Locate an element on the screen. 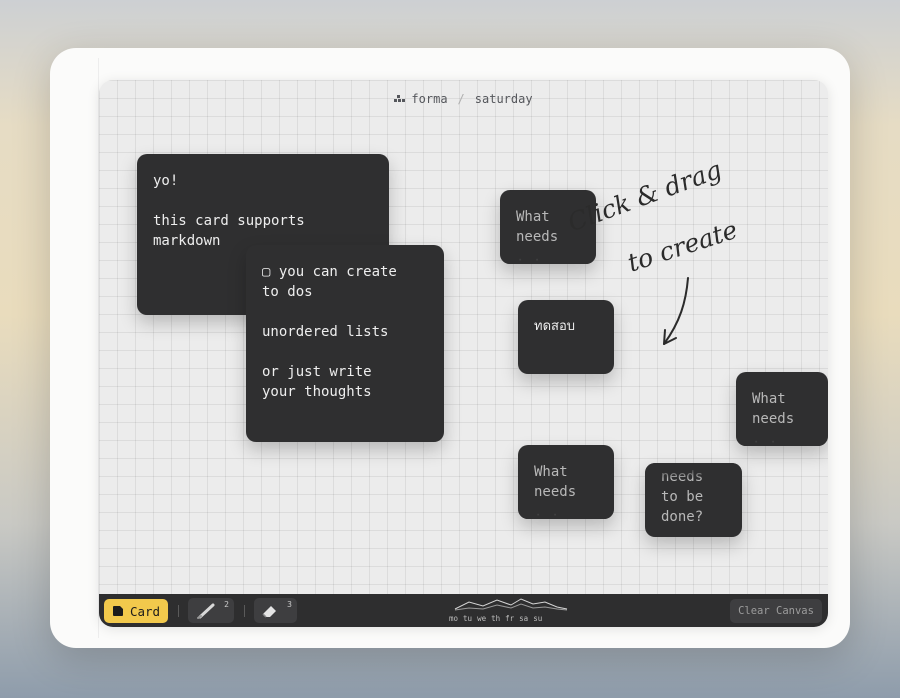 The height and width of the screenshot is (698, 900). day-label: mo is located at coordinates (454, 618).